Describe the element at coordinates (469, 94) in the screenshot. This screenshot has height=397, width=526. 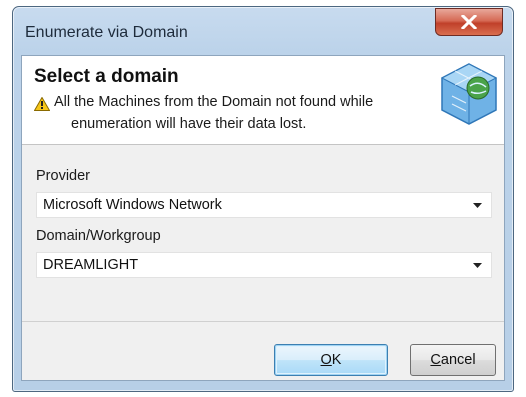
I see `globe-network-icon` at that location.